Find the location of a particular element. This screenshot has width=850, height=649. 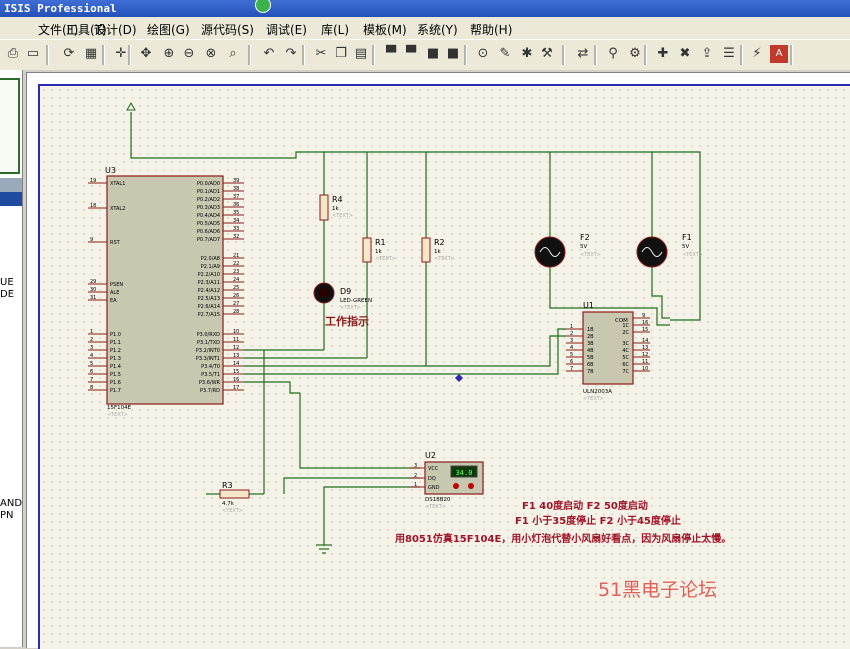

u3-pin-name: P1.0 is located at coordinates (115, 335).